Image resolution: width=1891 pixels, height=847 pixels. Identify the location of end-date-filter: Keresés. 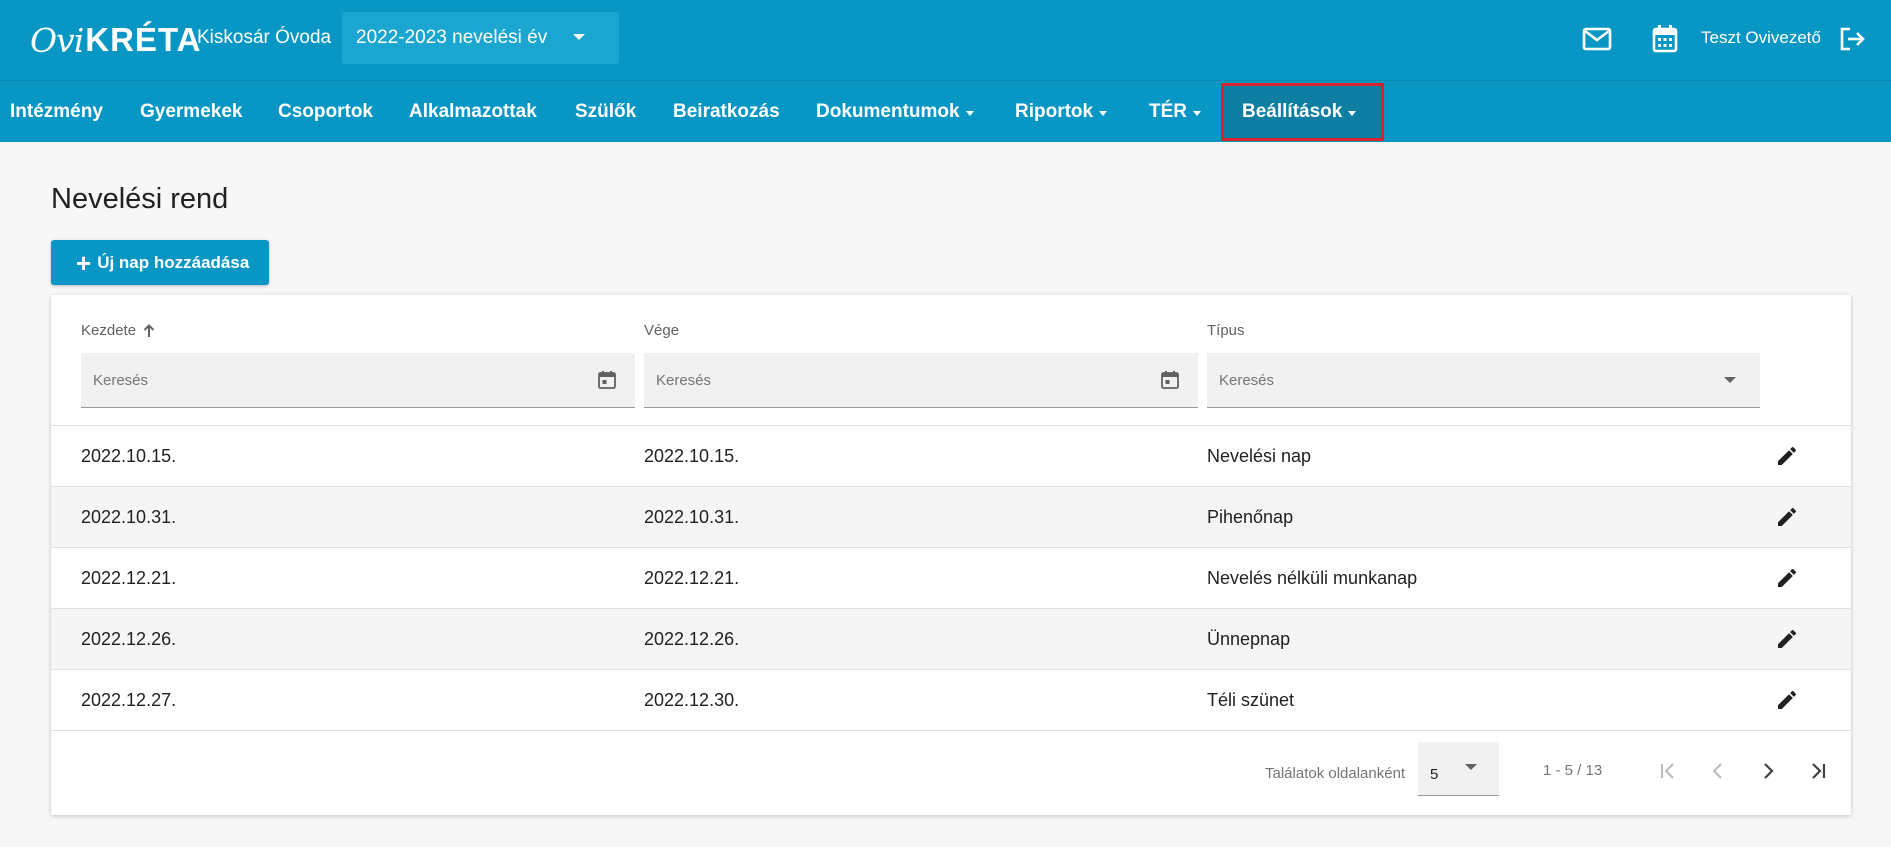
(921, 380).